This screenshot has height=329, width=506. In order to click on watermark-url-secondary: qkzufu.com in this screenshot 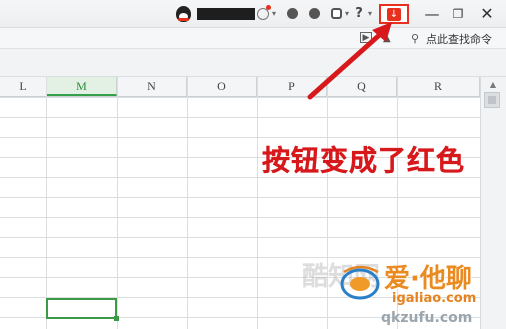, I will do `click(427, 318)`.